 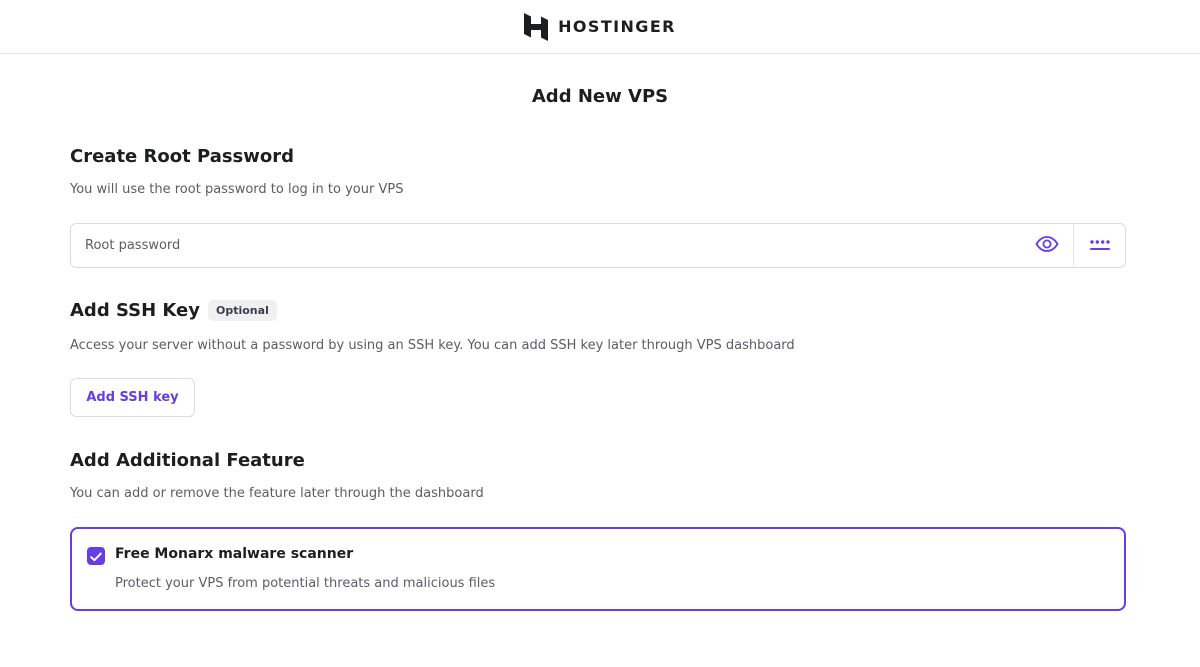 I want to click on brand-logo: HOSTINGER, so click(x=600, y=26).